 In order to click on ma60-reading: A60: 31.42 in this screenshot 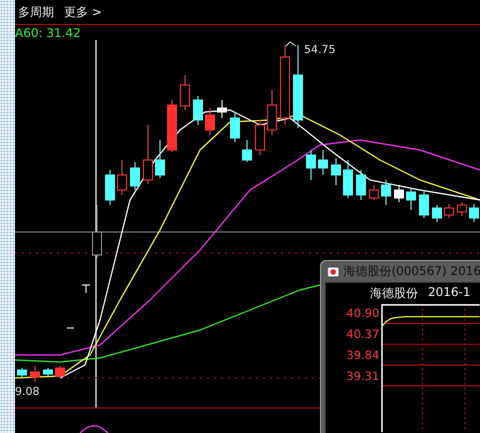, I will do `click(48, 33)`.